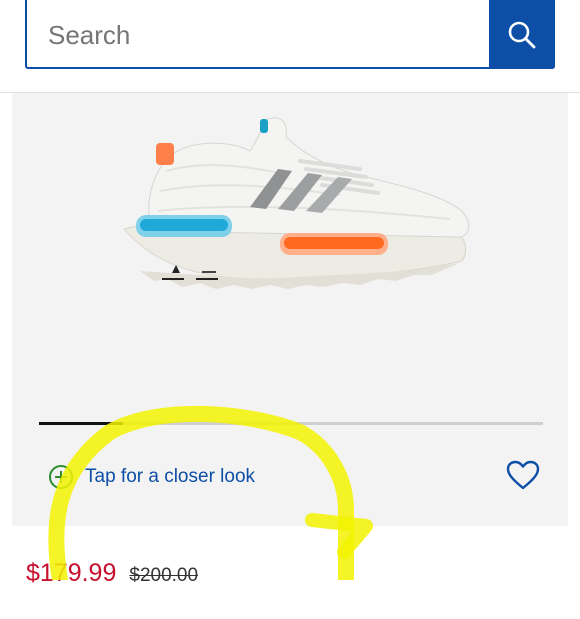 The height and width of the screenshot is (619, 580). I want to click on price-row: $179.99 $200.00, so click(112, 573).